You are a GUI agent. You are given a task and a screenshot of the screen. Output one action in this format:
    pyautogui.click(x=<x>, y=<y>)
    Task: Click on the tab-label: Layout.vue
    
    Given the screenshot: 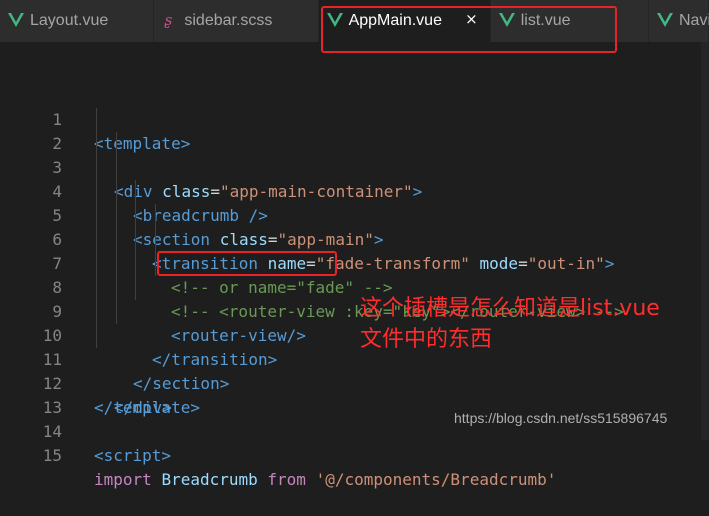 What is the action you would take?
    pyautogui.click(x=69, y=20)
    